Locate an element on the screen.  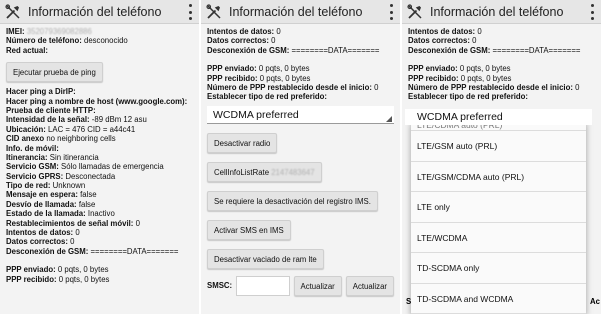
info-row: Tipo de red: Unknown is located at coordinates (99, 185).